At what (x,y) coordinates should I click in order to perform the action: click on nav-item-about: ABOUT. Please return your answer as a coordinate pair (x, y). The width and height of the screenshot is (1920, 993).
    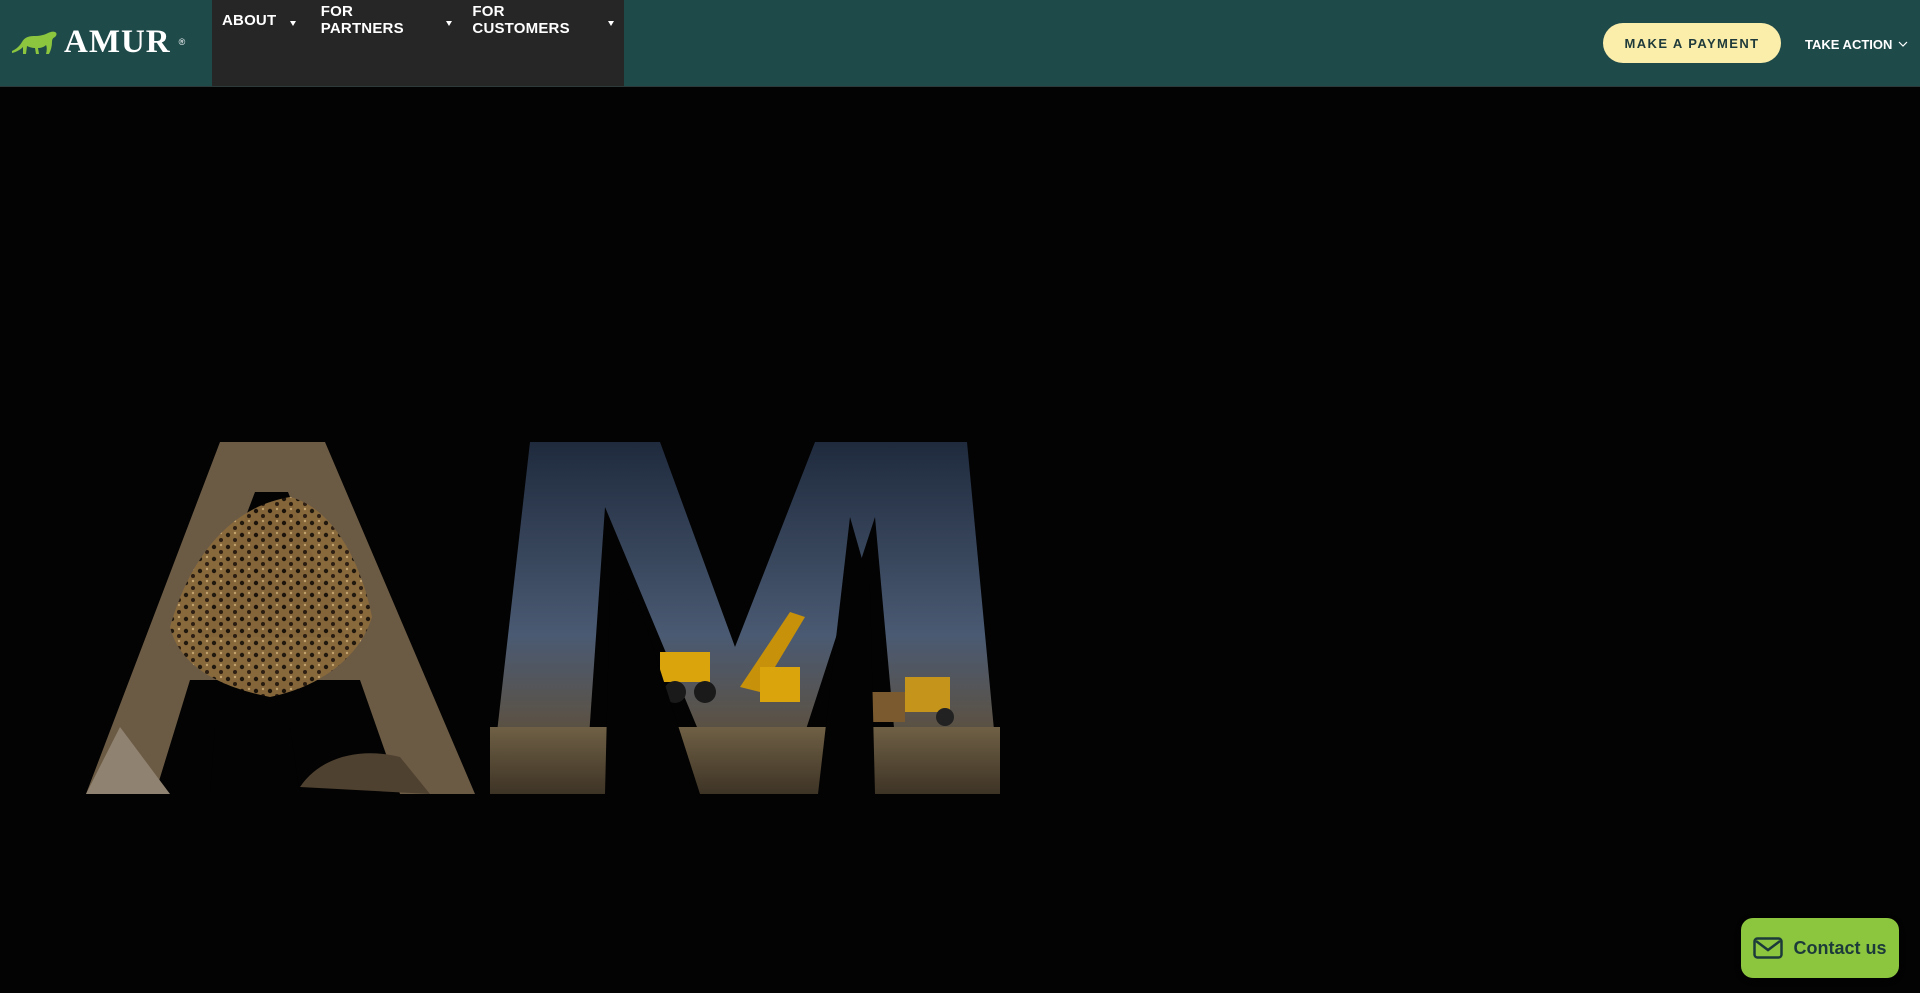
    Looking at the image, I should click on (261, 20).